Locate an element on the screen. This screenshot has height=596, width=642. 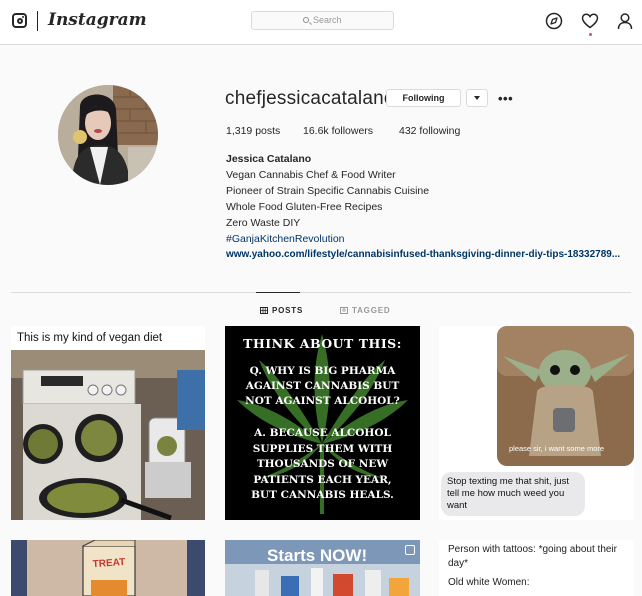
stat-following: 432 following is located at coordinates (429, 131).